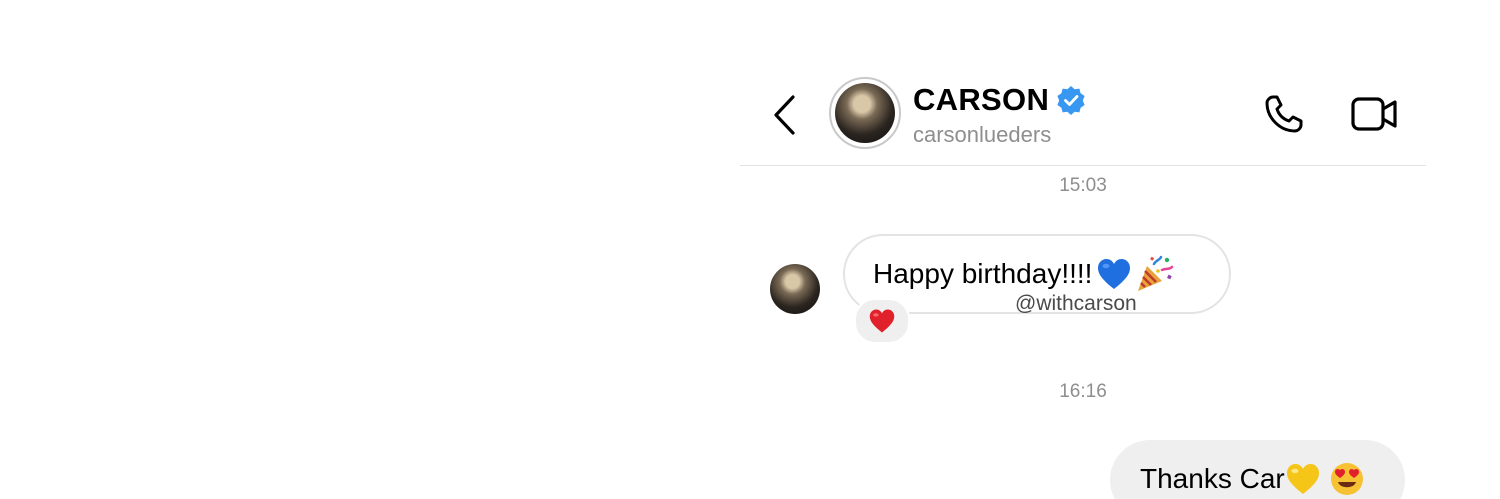 This screenshot has height=499, width=1500. I want to click on phone-icon, so click(1284, 114).